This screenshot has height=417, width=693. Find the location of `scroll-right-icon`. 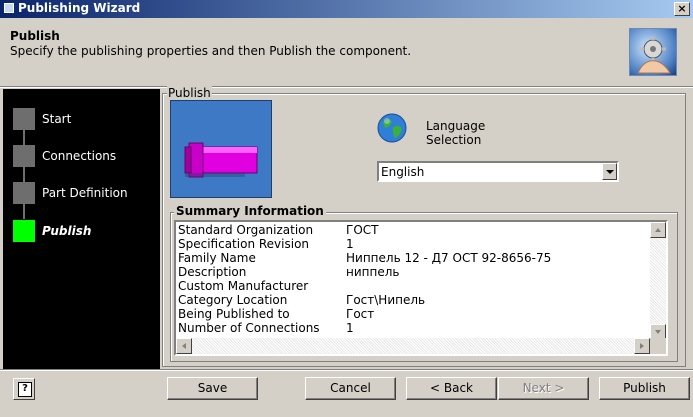

scroll-right-icon is located at coordinates (642, 346).